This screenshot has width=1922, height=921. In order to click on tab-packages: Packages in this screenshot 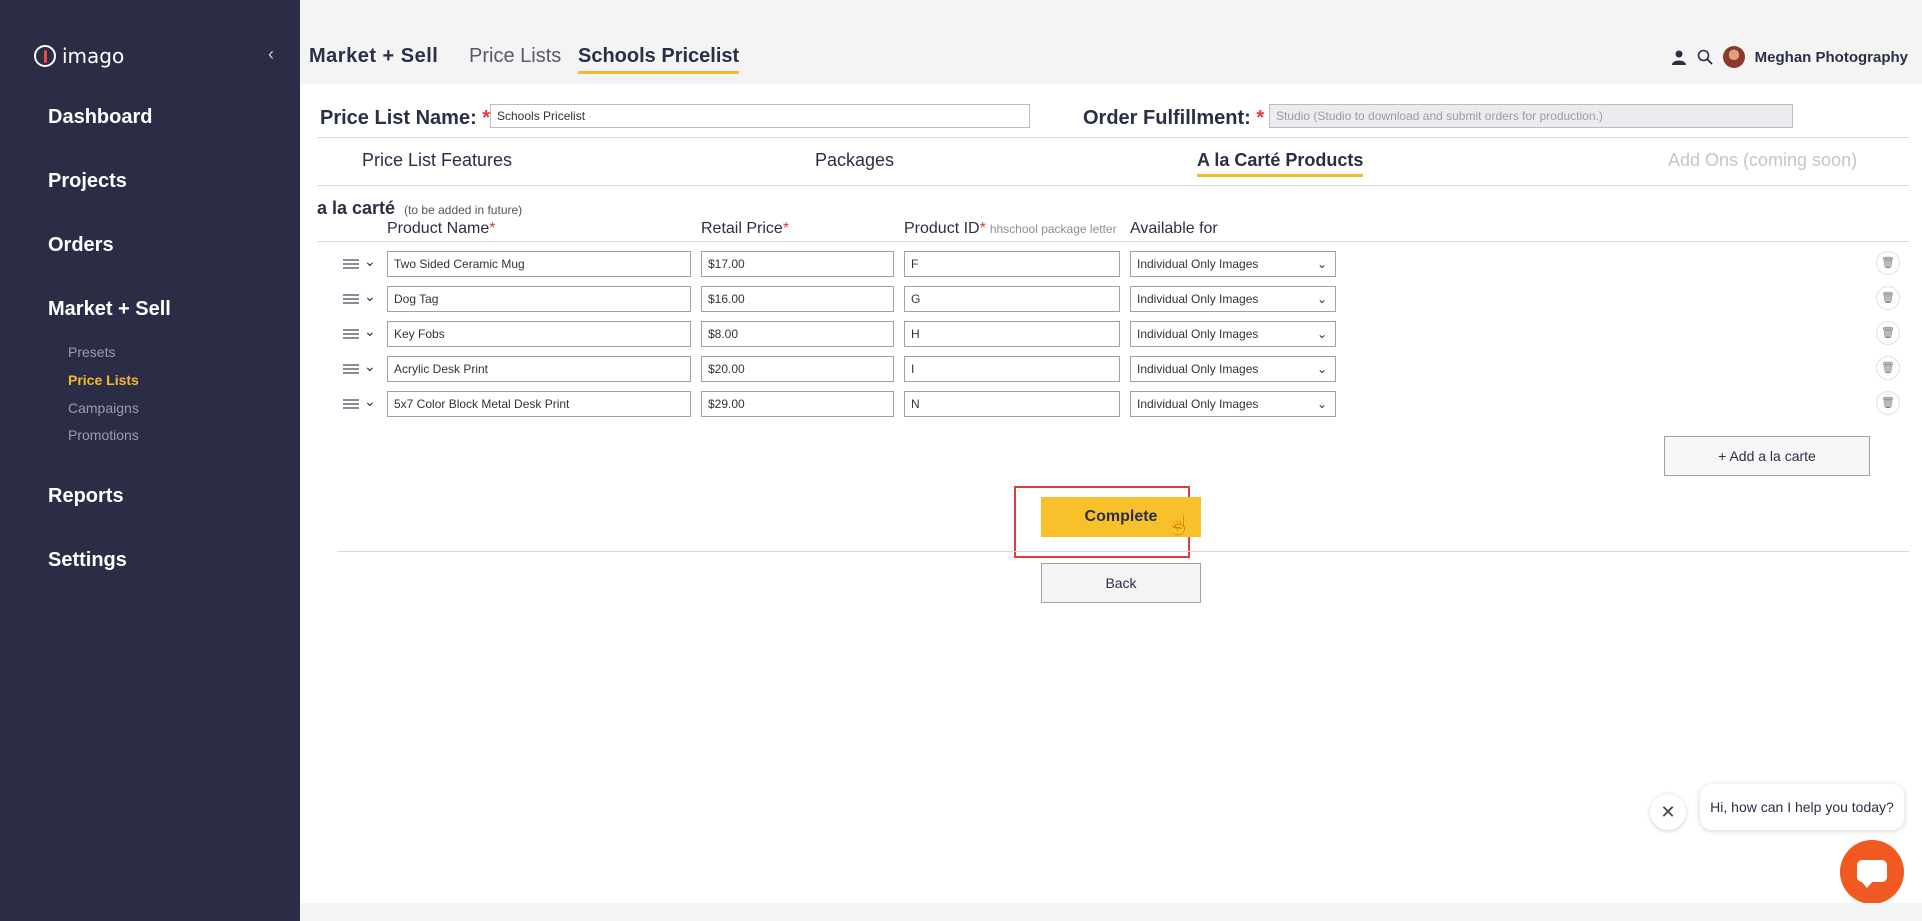, I will do `click(854, 160)`.